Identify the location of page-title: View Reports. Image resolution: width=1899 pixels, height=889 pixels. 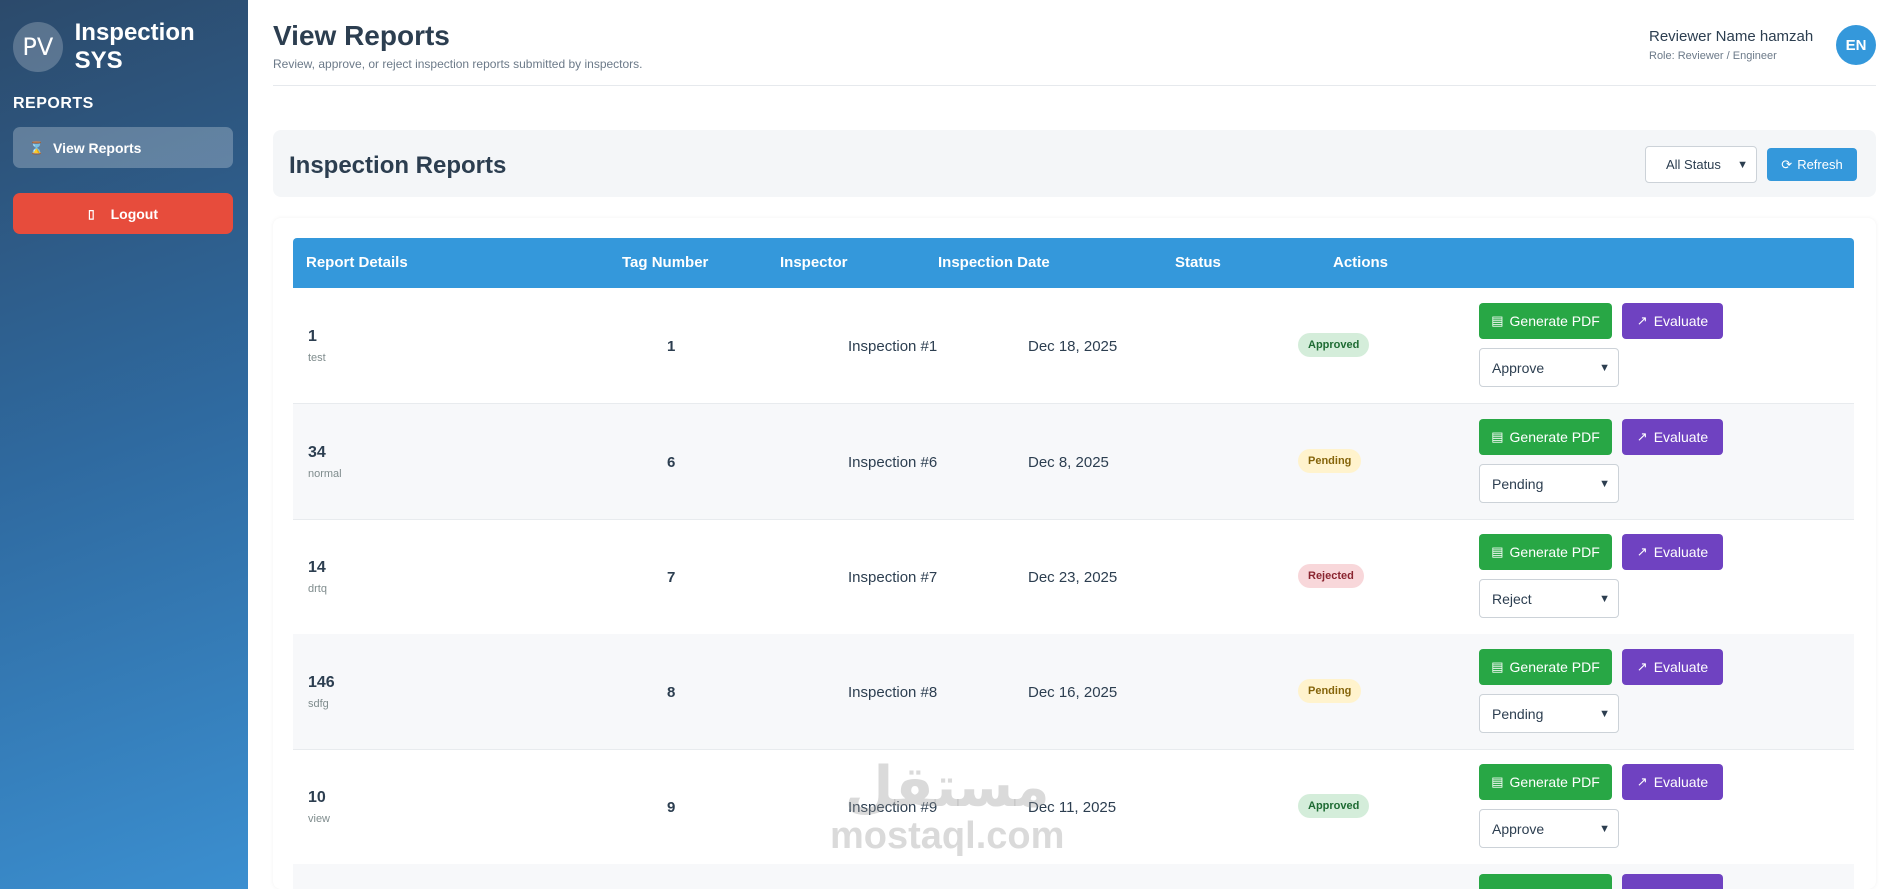
(361, 35).